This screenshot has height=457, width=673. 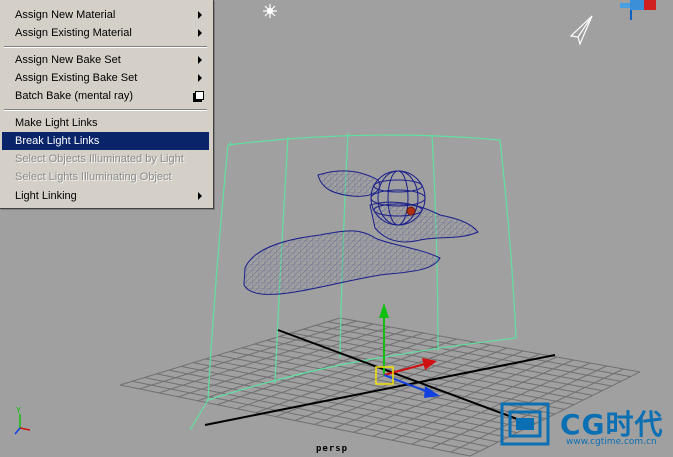 What do you see at coordinates (76, 78) in the screenshot?
I see `menu-item-label: Assign Existing Bake Set` at bounding box center [76, 78].